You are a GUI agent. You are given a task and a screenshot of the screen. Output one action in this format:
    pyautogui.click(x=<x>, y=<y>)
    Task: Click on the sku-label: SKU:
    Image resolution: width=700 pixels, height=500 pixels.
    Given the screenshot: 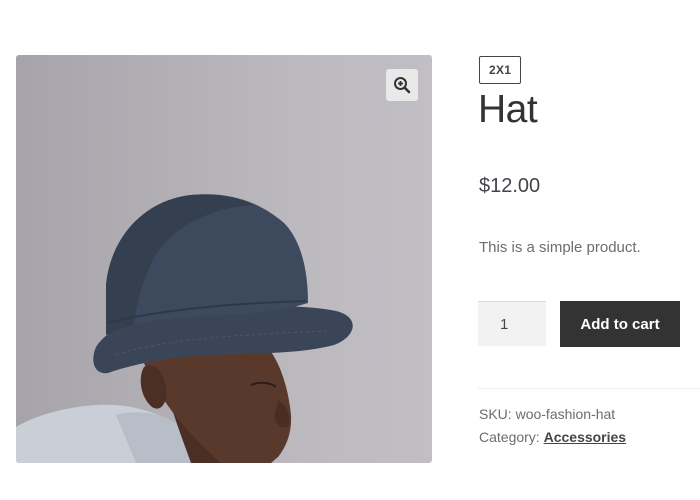 What is the action you would take?
    pyautogui.click(x=495, y=414)
    